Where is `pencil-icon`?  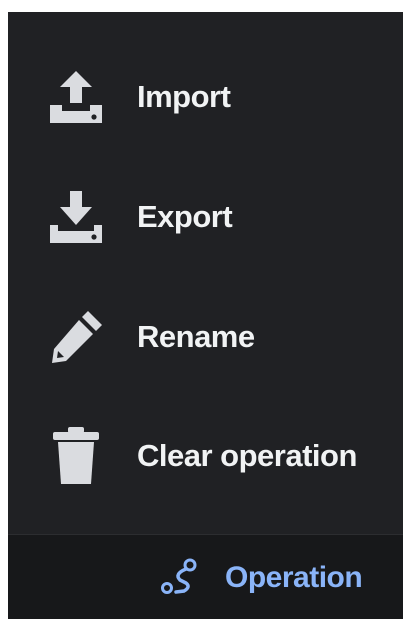 pencil-icon is located at coordinates (76, 337).